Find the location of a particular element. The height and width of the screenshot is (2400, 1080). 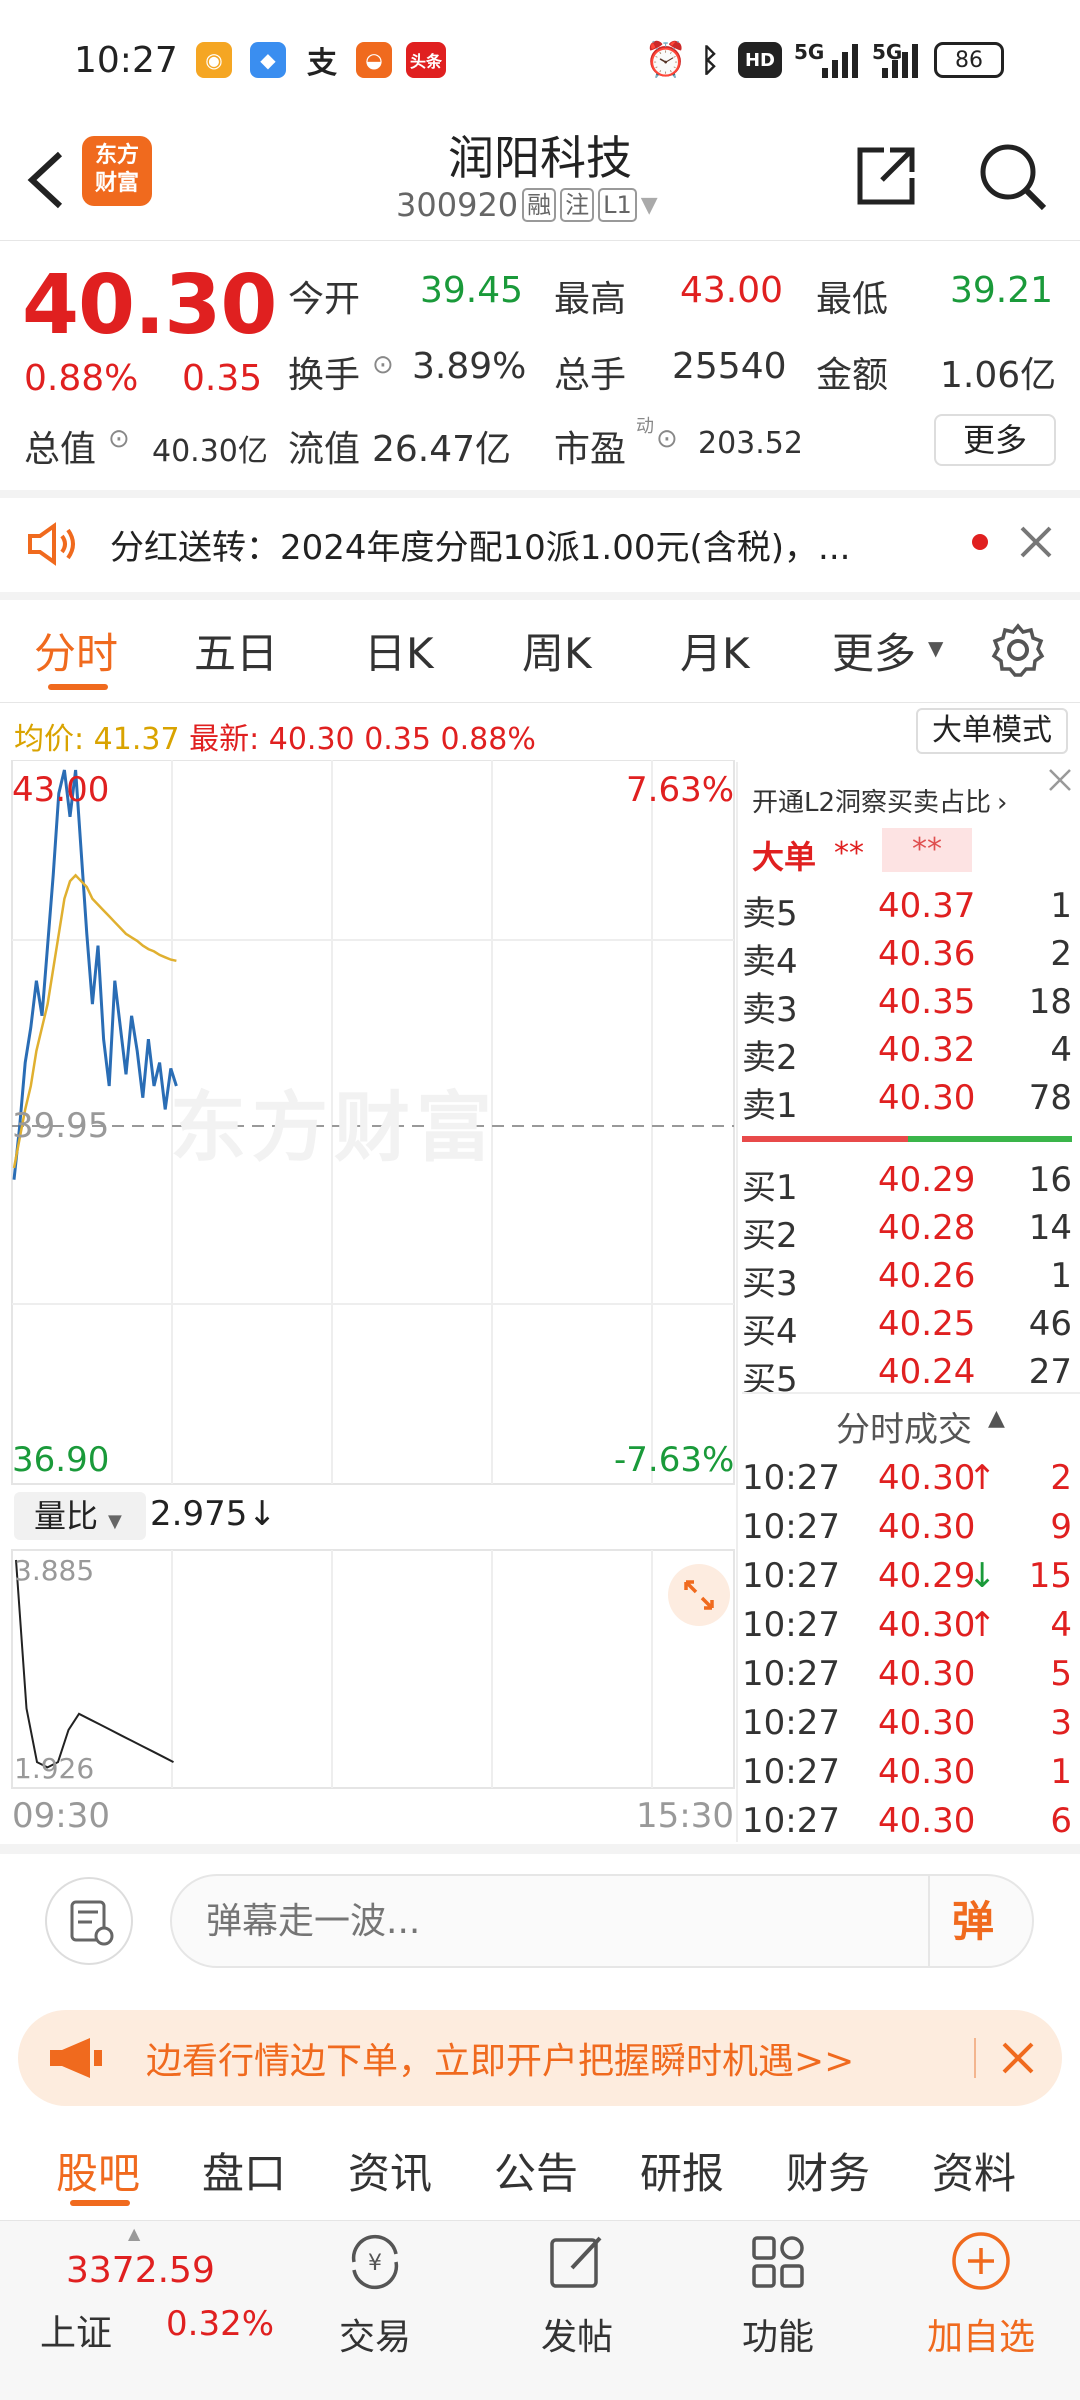

mcap-info-icon: ⊙ is located at coordinates (119, 439).